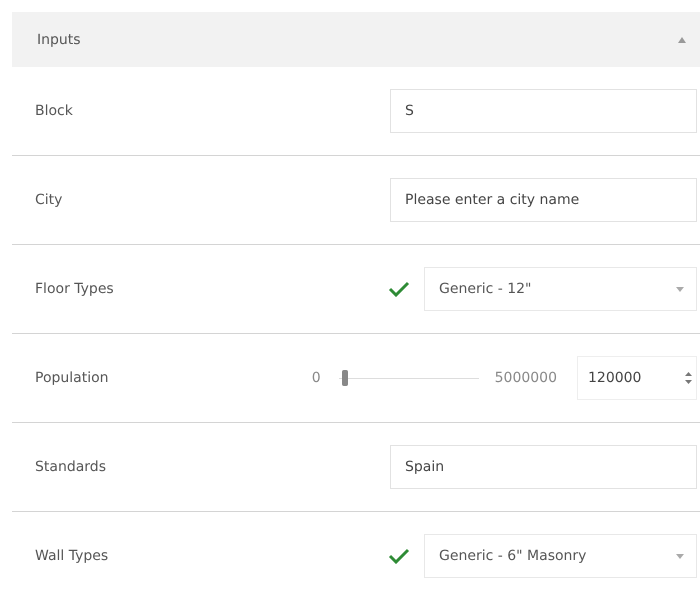 The image size is (700, 603). What do you see at coordinates (543, 200) in the screenshot?
I see `text-field: Please enter a city name` at bounding box center [543, 200].